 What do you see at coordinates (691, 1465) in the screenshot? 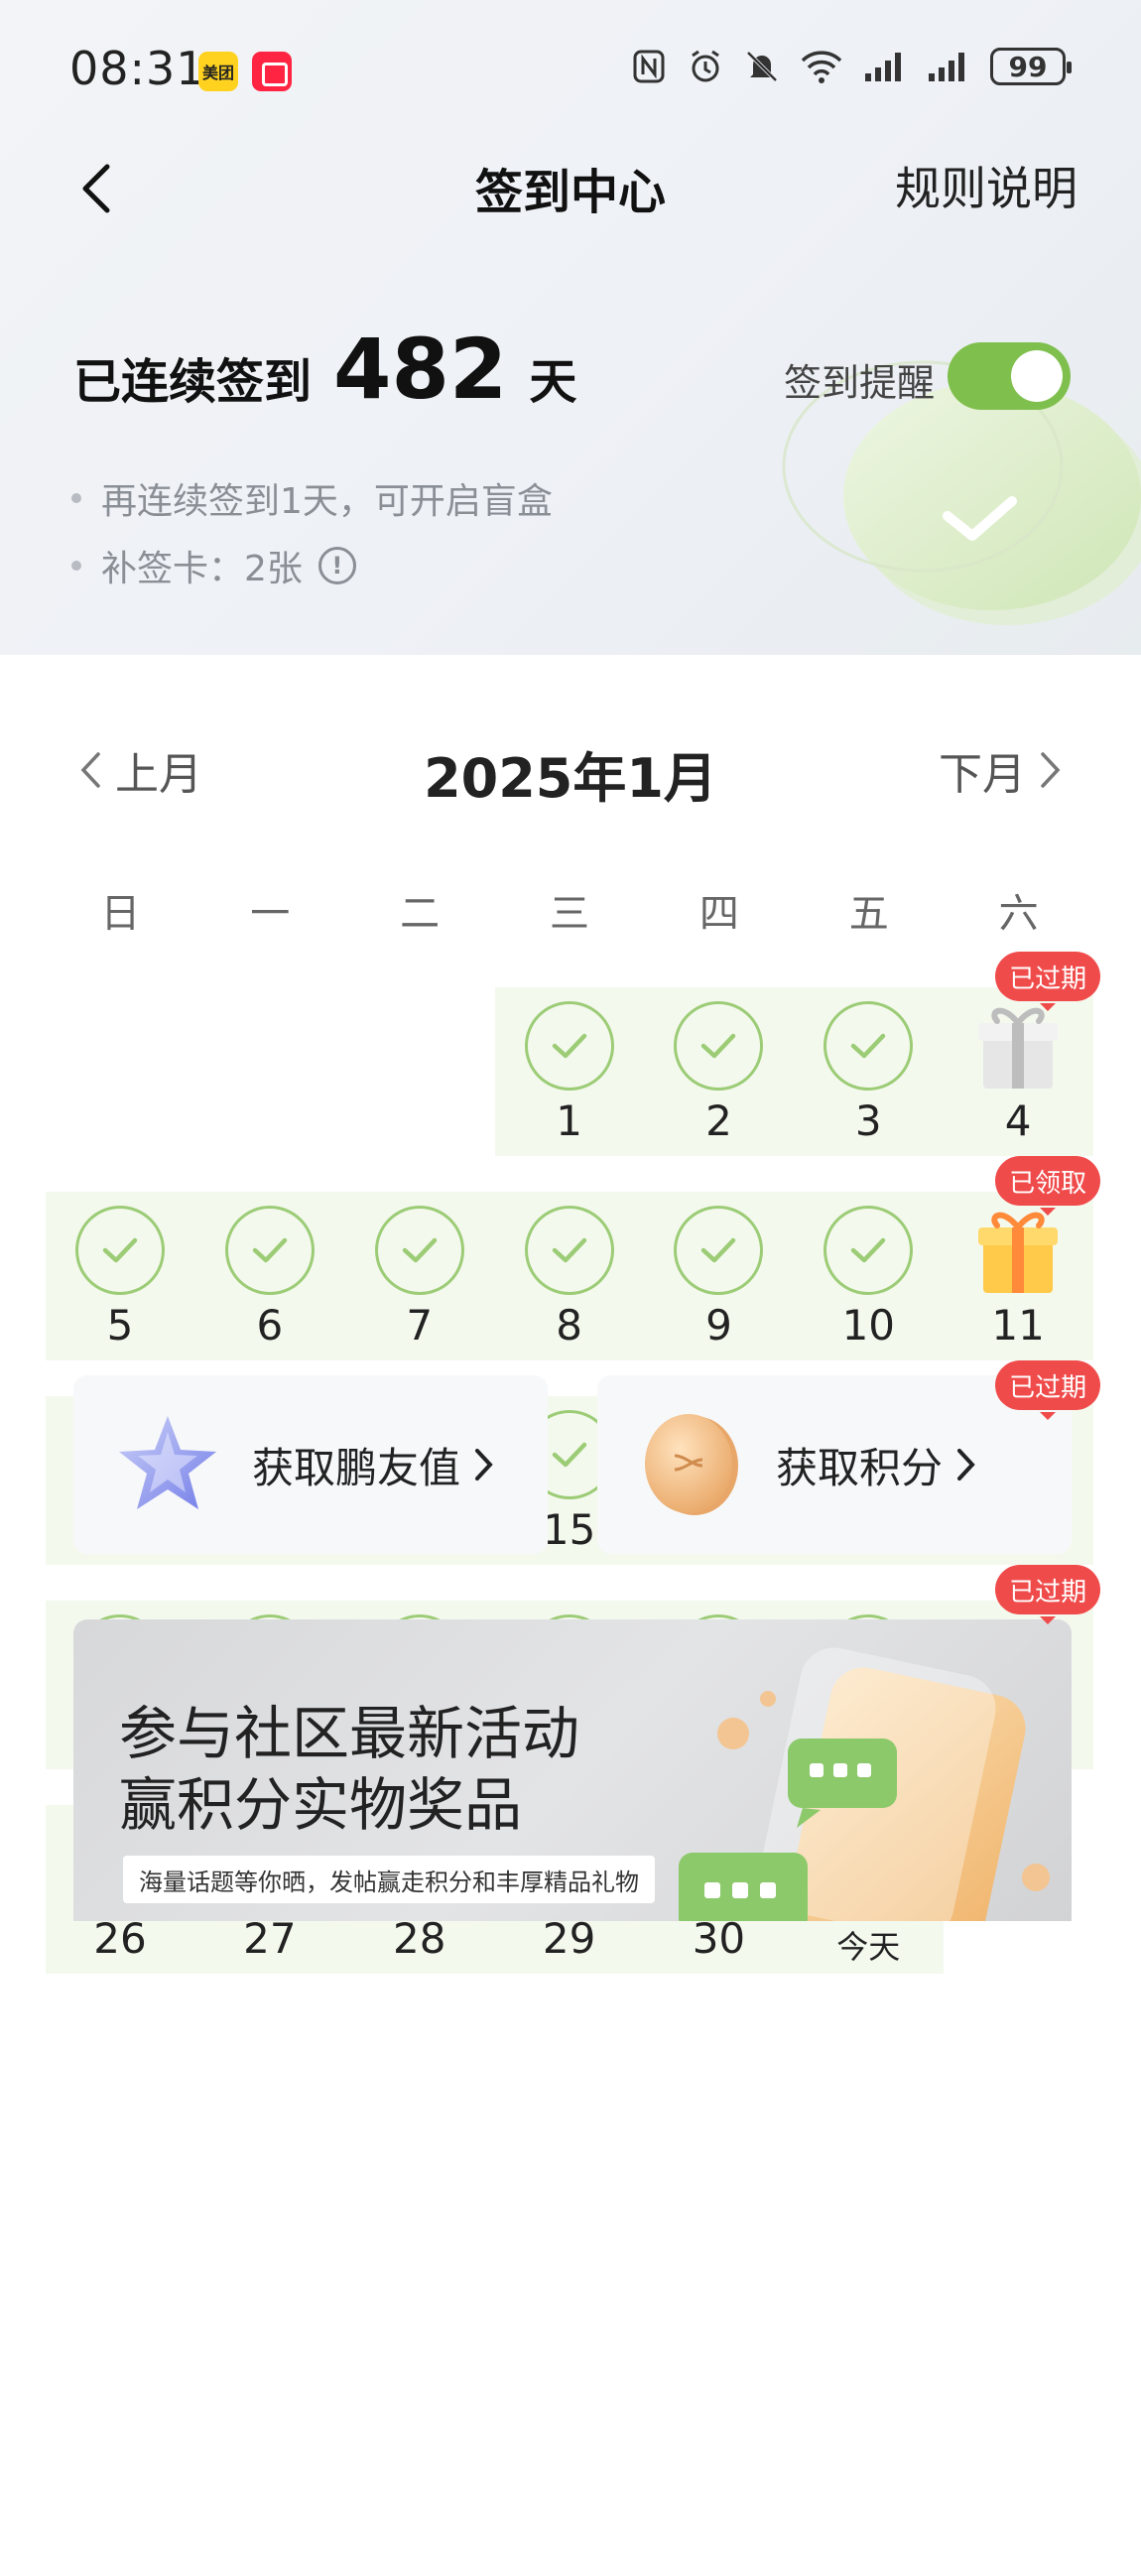
I see `coin-icon` at bounding box center [691, 1465].